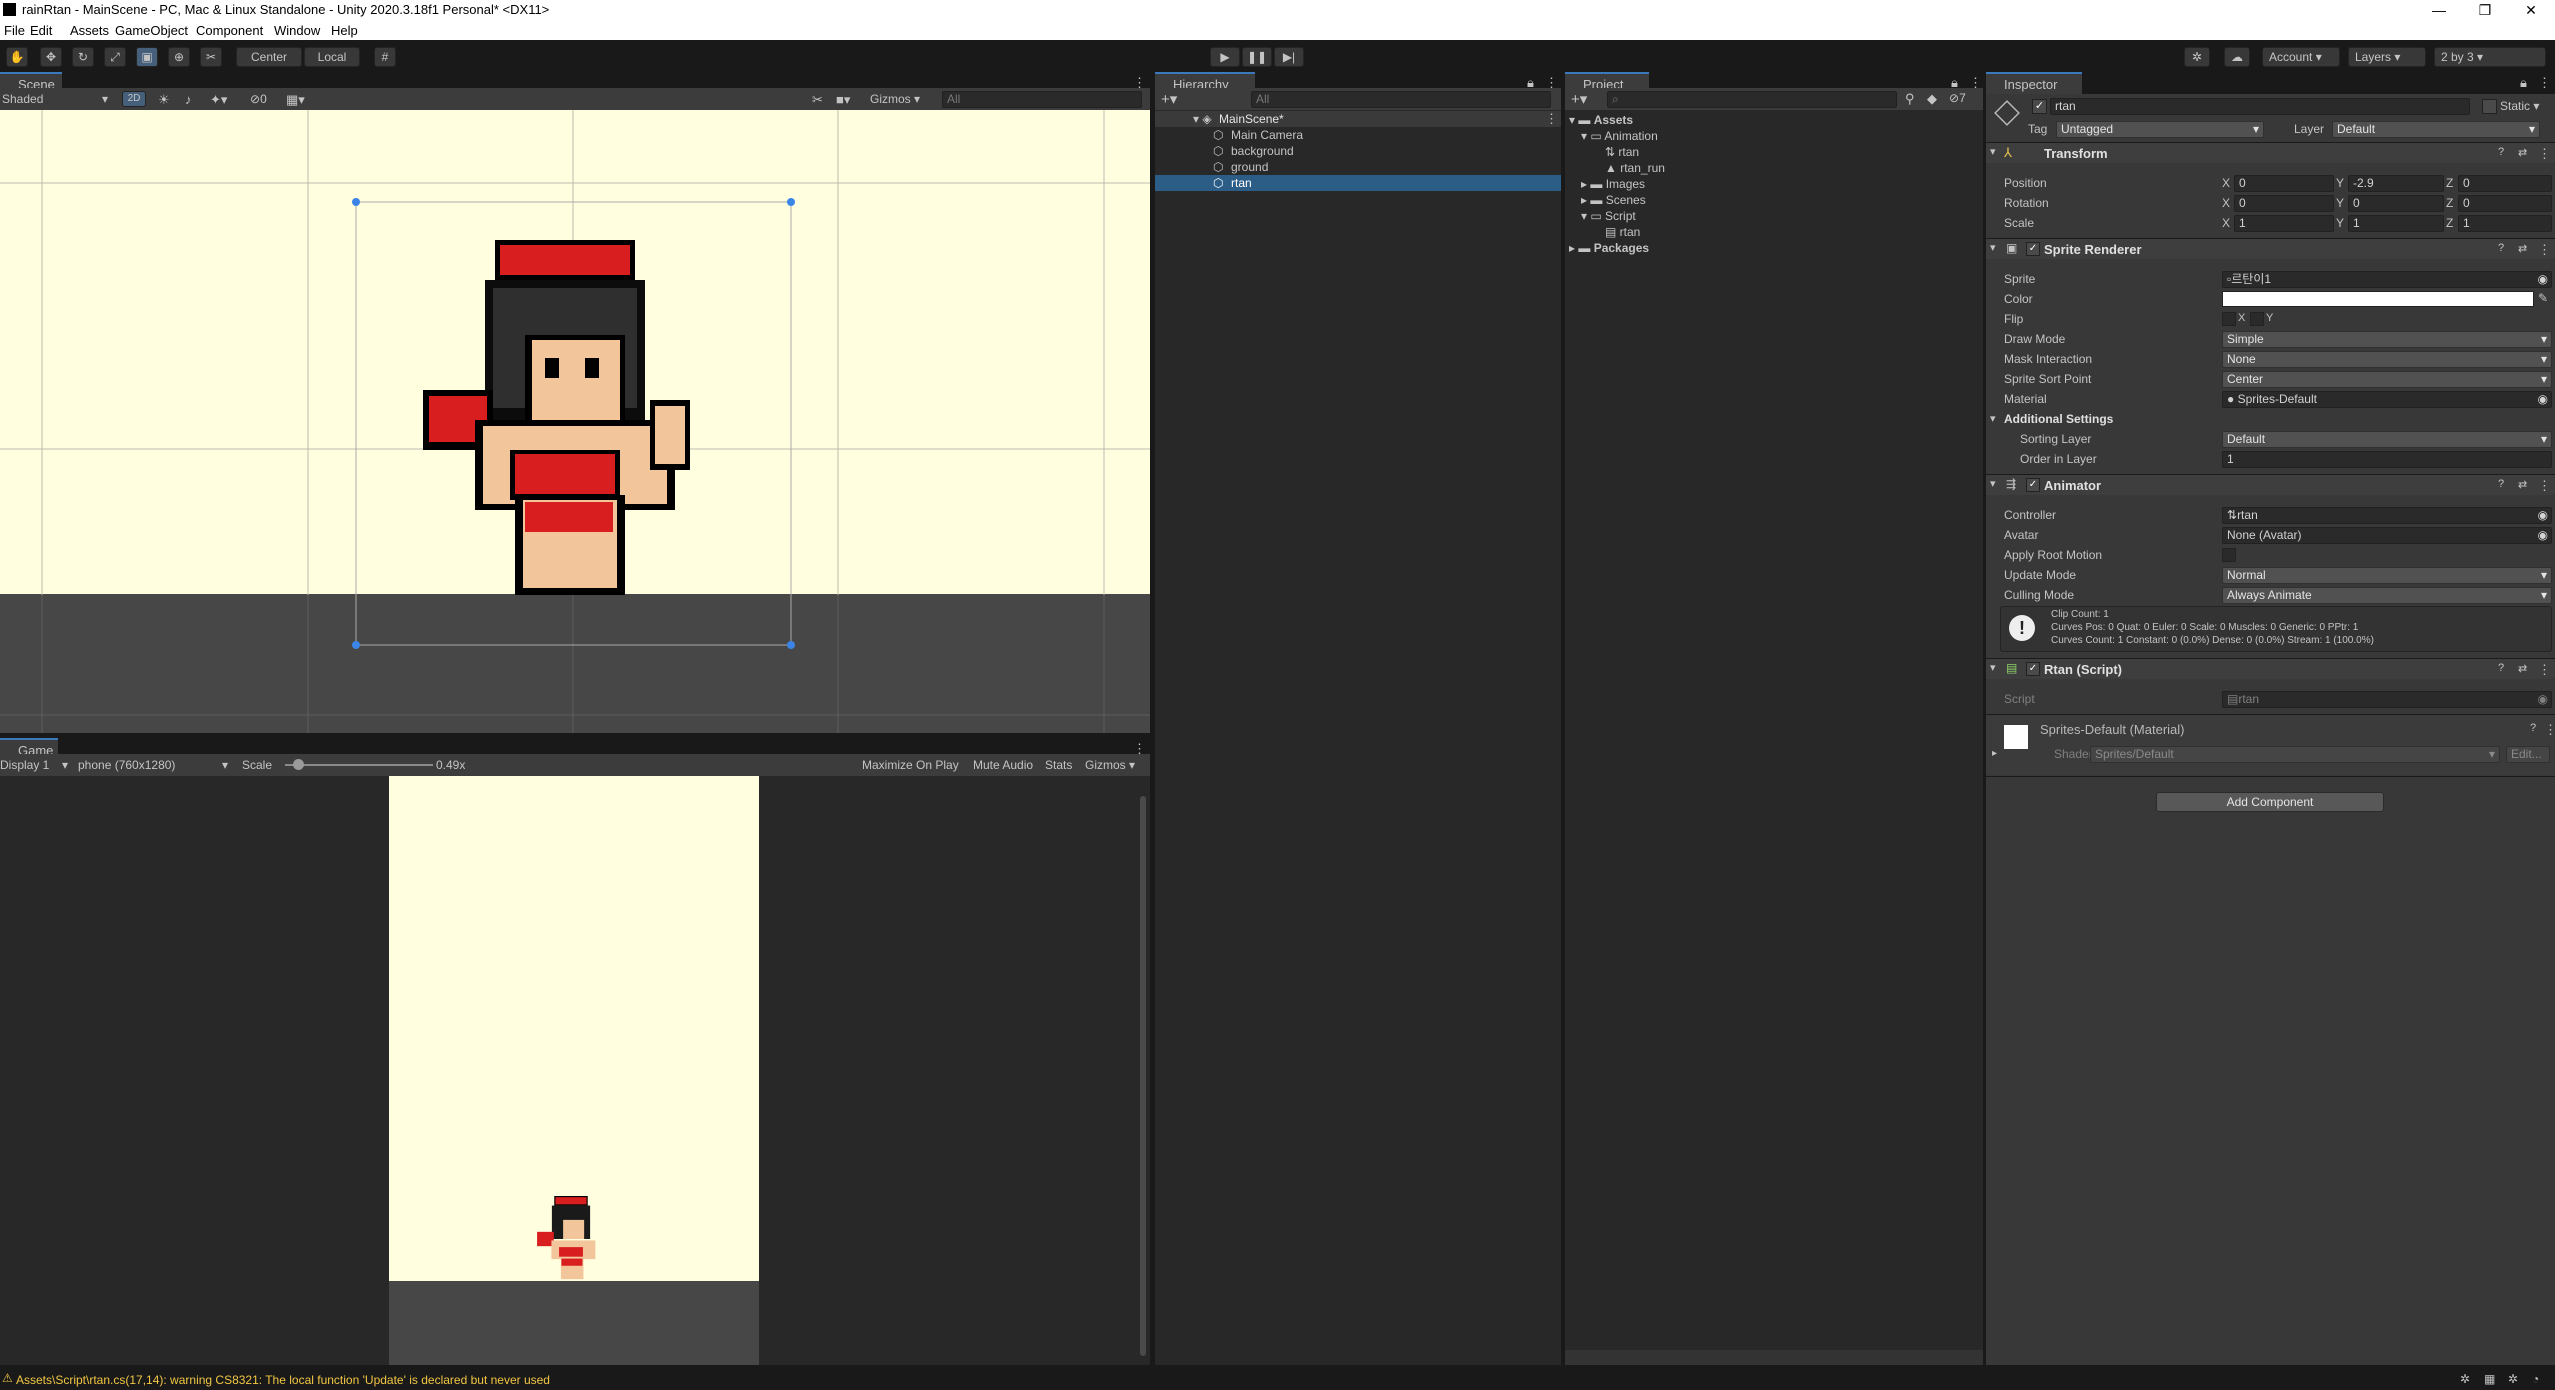  Describe the element at coordinates (2531, 10) in the screenshot. I see `close-button: ✕` at that location.